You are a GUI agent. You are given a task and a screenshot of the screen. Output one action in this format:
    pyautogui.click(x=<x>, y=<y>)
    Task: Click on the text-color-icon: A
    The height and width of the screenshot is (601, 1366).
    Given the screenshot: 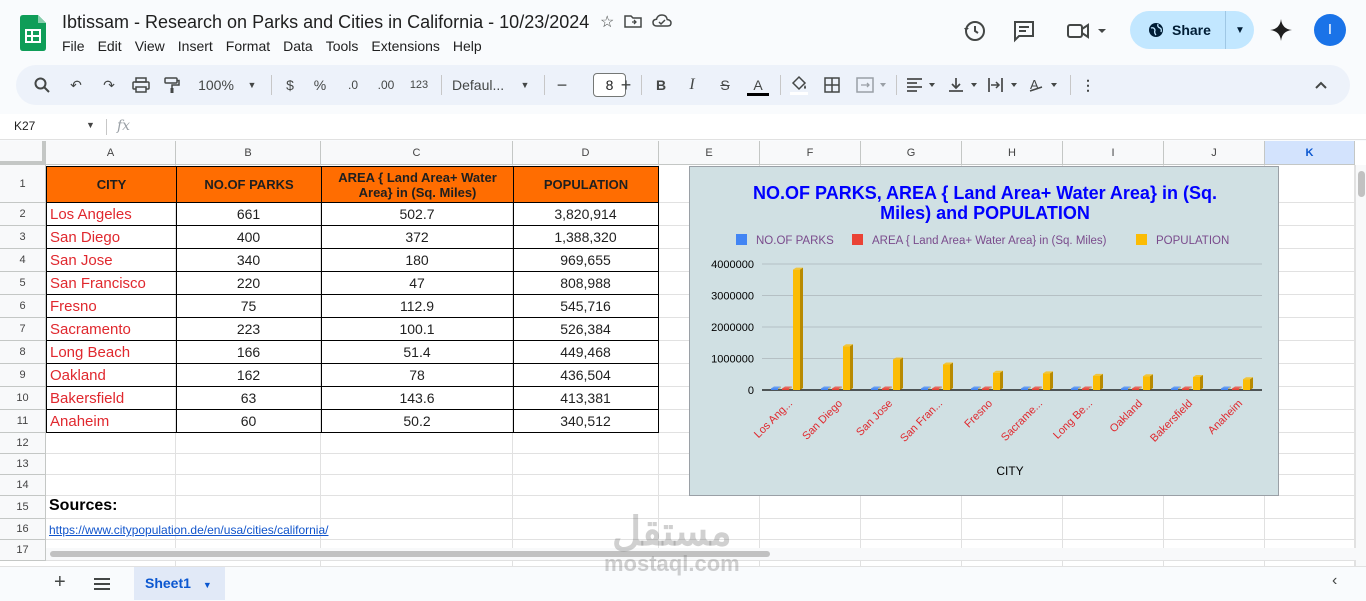 What is the action you would take?
    pyautogui.click(x=758, y=85)
    